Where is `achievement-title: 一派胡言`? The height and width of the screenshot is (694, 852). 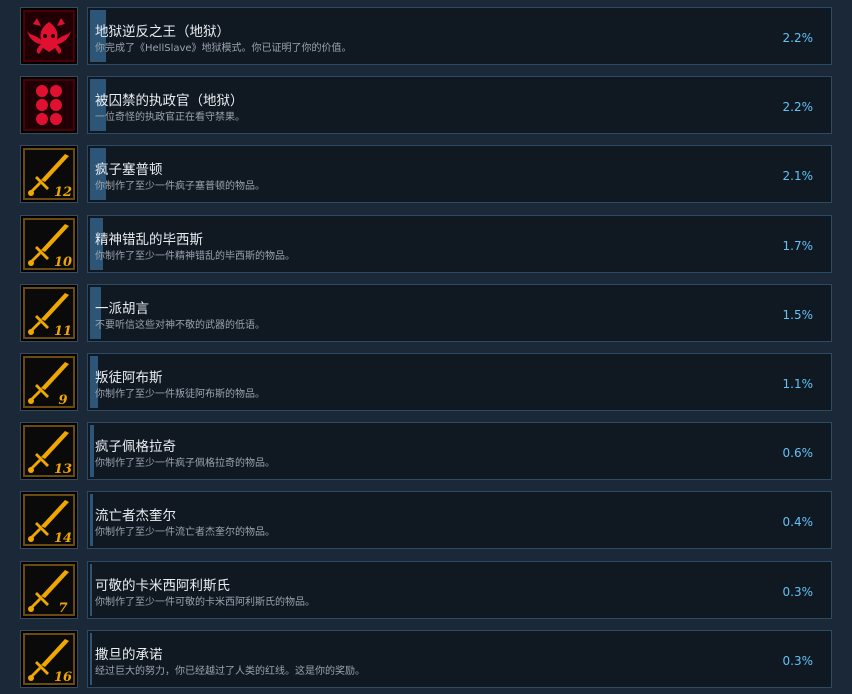 achievement-title: 一派胡言 is located at coordinates (122, 308).